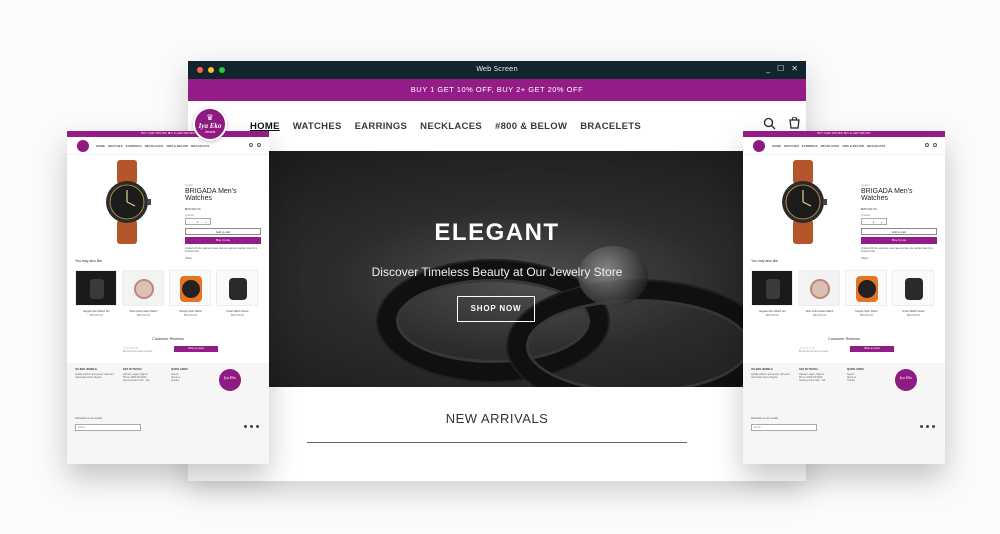  What do you see at coordinates (497, 442) in the screenshot?
I see `section-divider` at bounding box center [497, 442].